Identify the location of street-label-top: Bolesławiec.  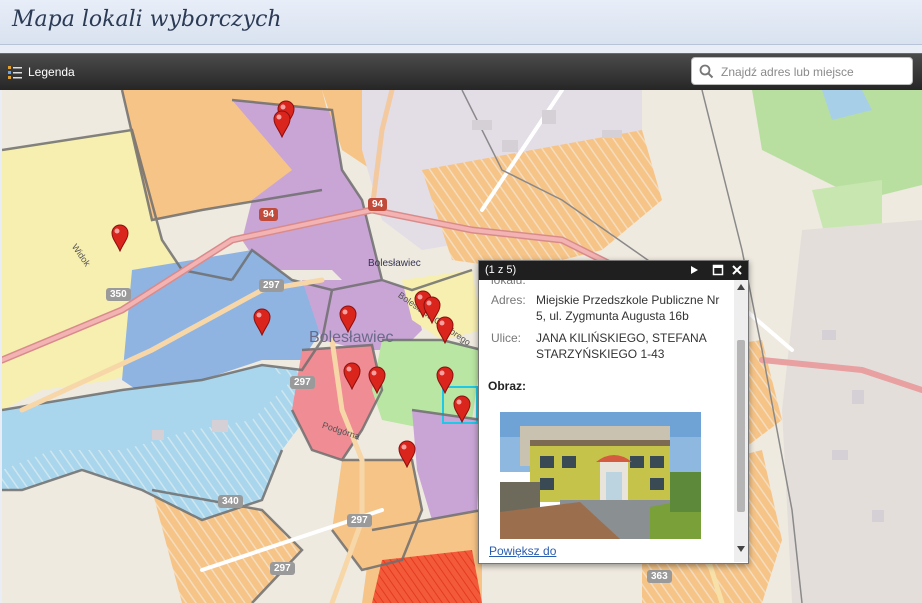
(394, 263).